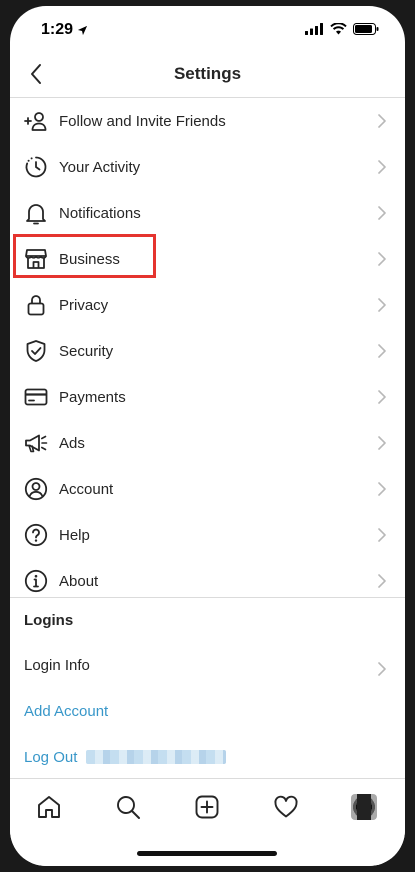 The height and width of the screenshot is (872, 415). Describe the element at coordinates (57, 665) in the screenshot. I see `login-info-label: Login Info` at that location.